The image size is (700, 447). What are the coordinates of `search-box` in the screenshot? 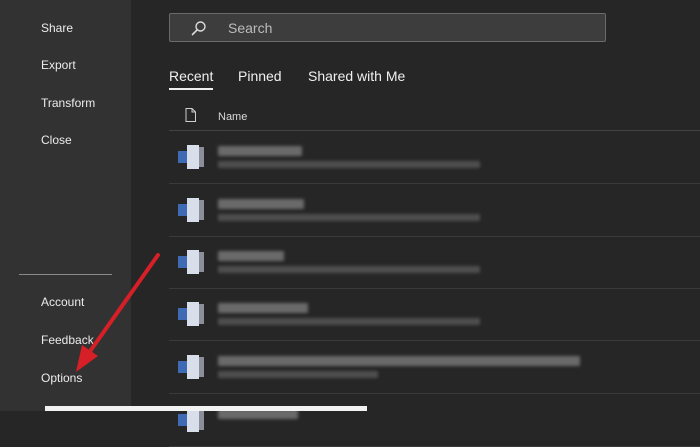 It's located at (387, 27).